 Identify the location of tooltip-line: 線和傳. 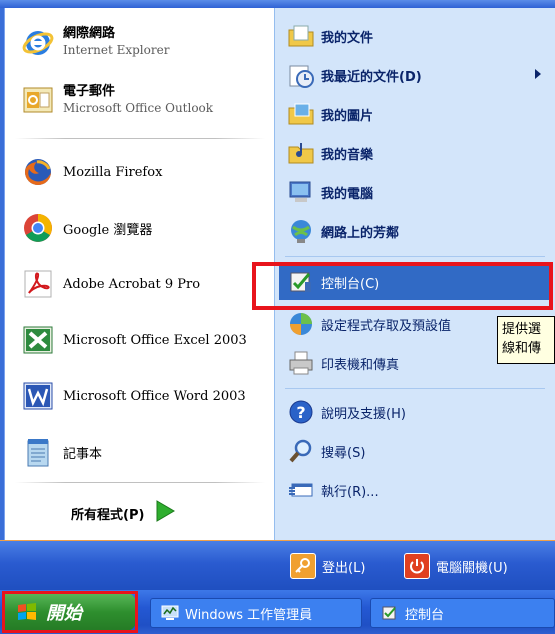
(522, 348).